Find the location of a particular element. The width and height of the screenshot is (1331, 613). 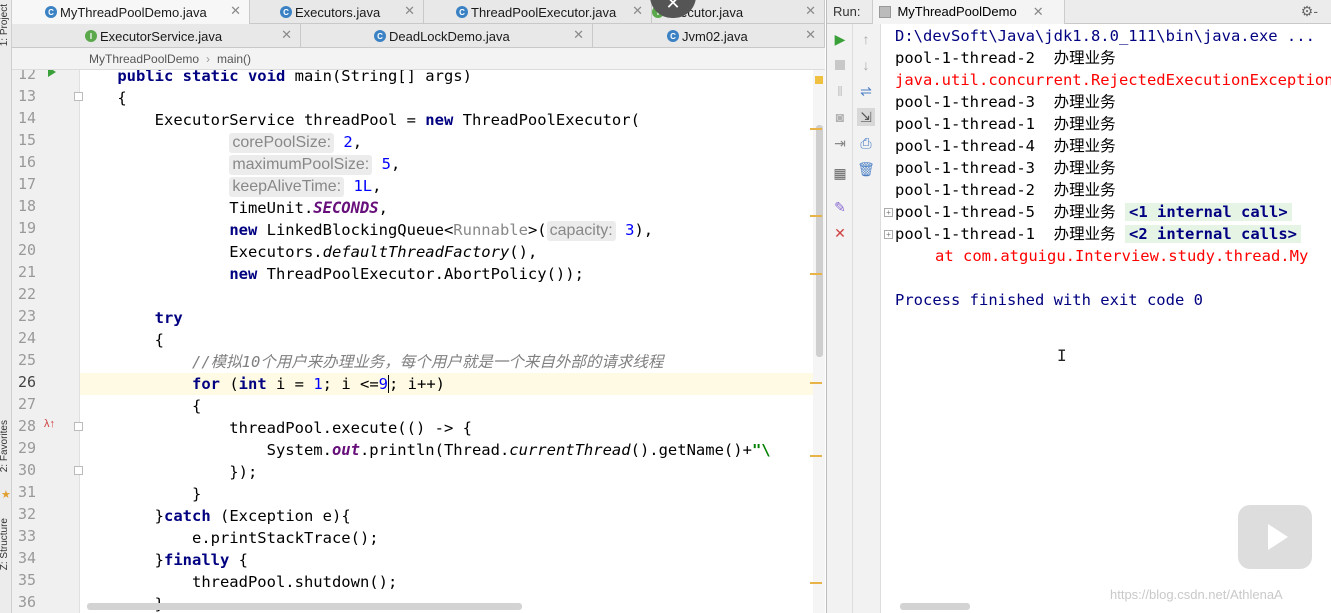

line-number: 18 is located at coordinates (26, 206).